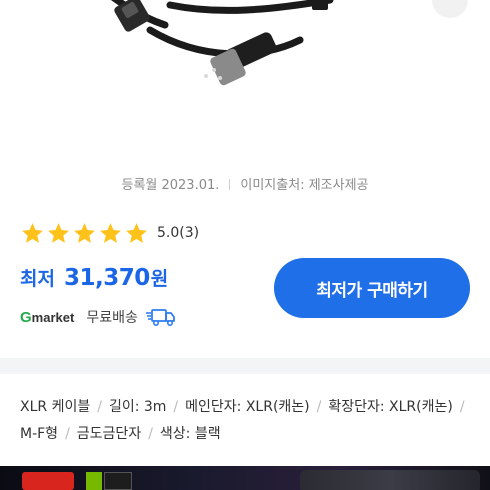 The width and height of the screenshot is (490, 490). What do you see at coordinates (170, 185) in the screenshot?
I see `registered-date: 등록월 2023.01.` at bounding box center [170, 185].